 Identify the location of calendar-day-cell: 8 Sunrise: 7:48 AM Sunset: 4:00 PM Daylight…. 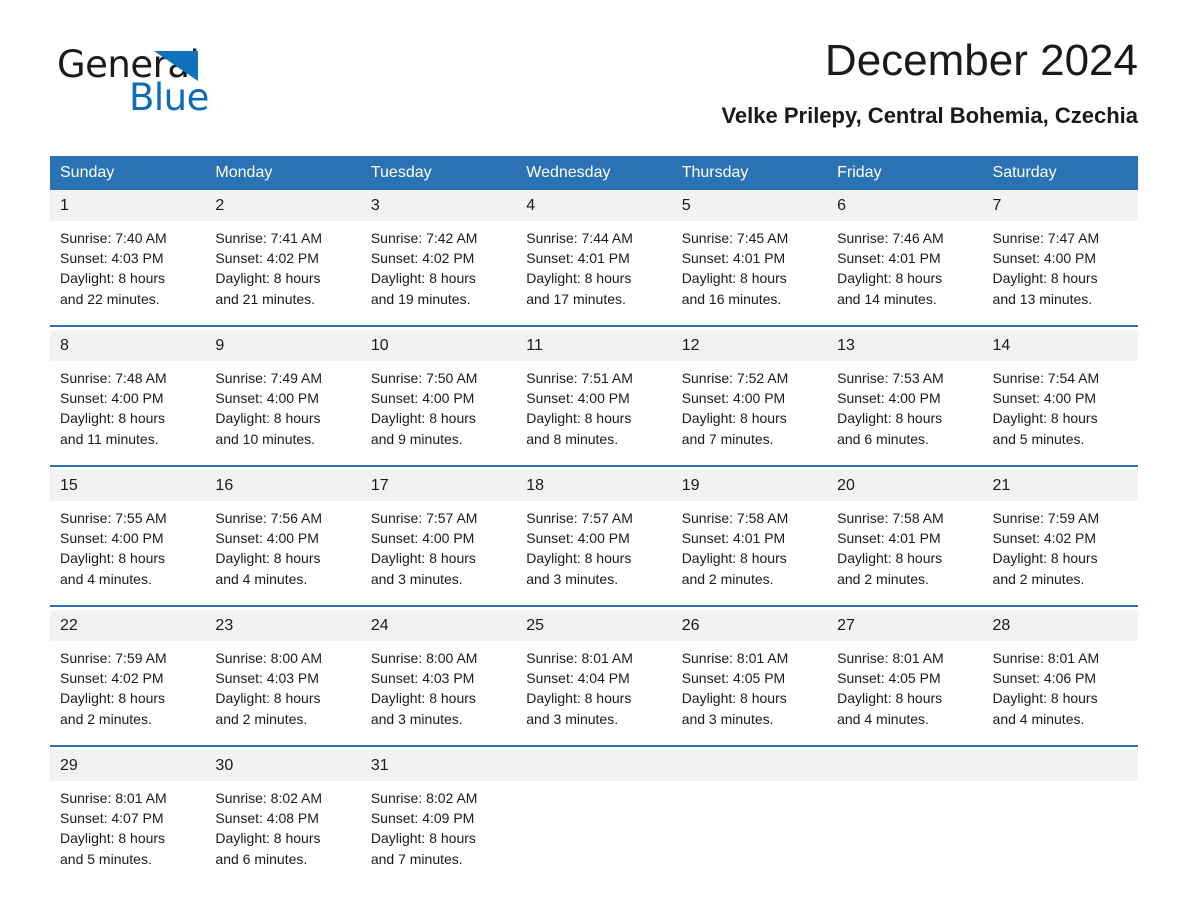
(128, 398).